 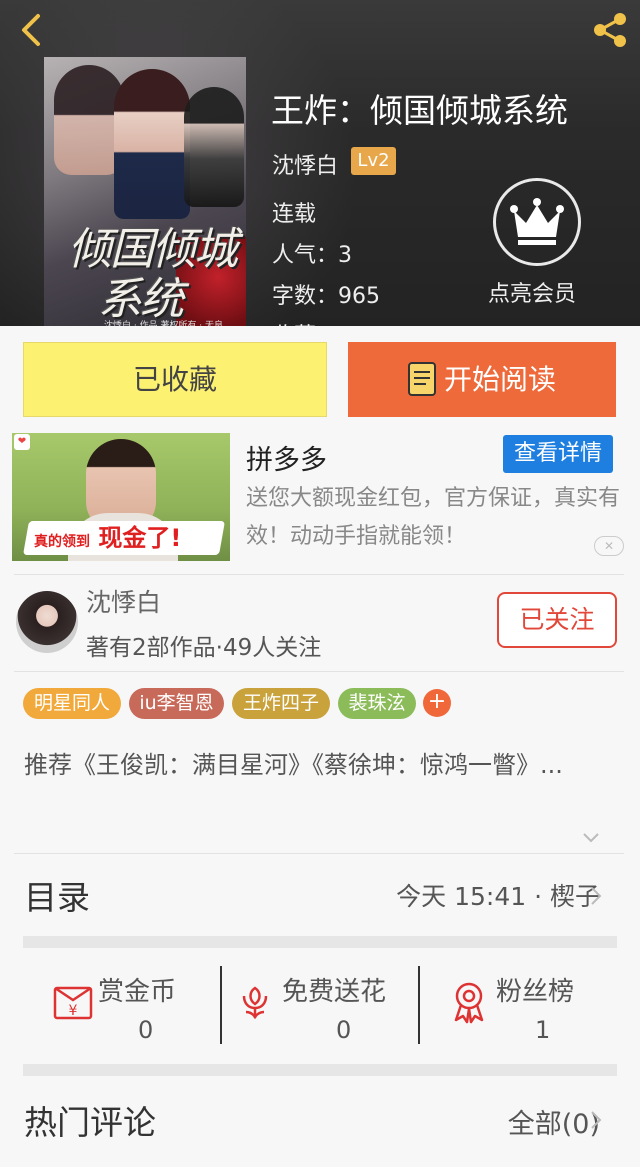 What do you see at coordinates (204, 648) in the screenshot?
I see `author-summary: 著有2部作品·49人关注` at bounding box center [204, 648].